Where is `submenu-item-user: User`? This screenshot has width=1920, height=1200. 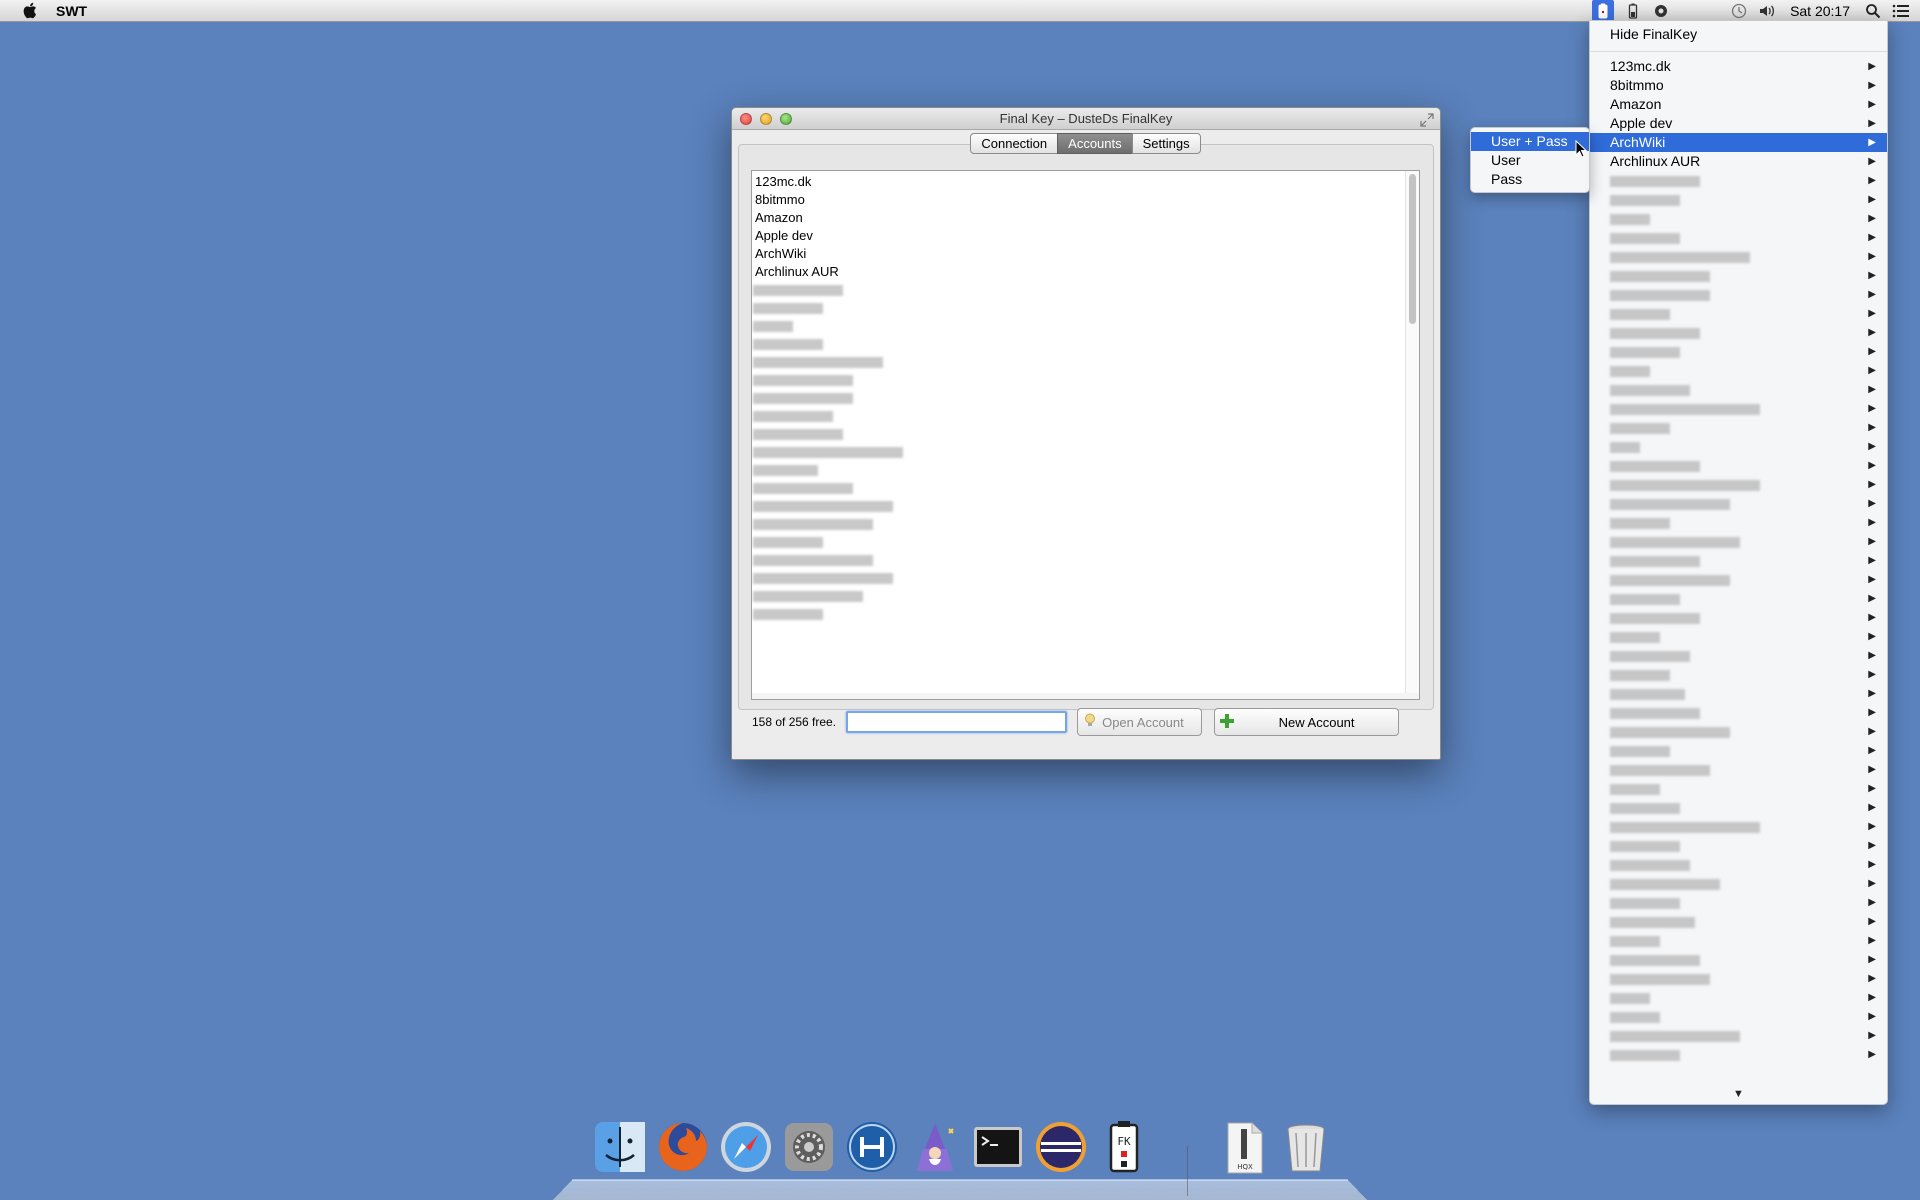 submenu-item-user: User is located at coordinates (1530, 160).